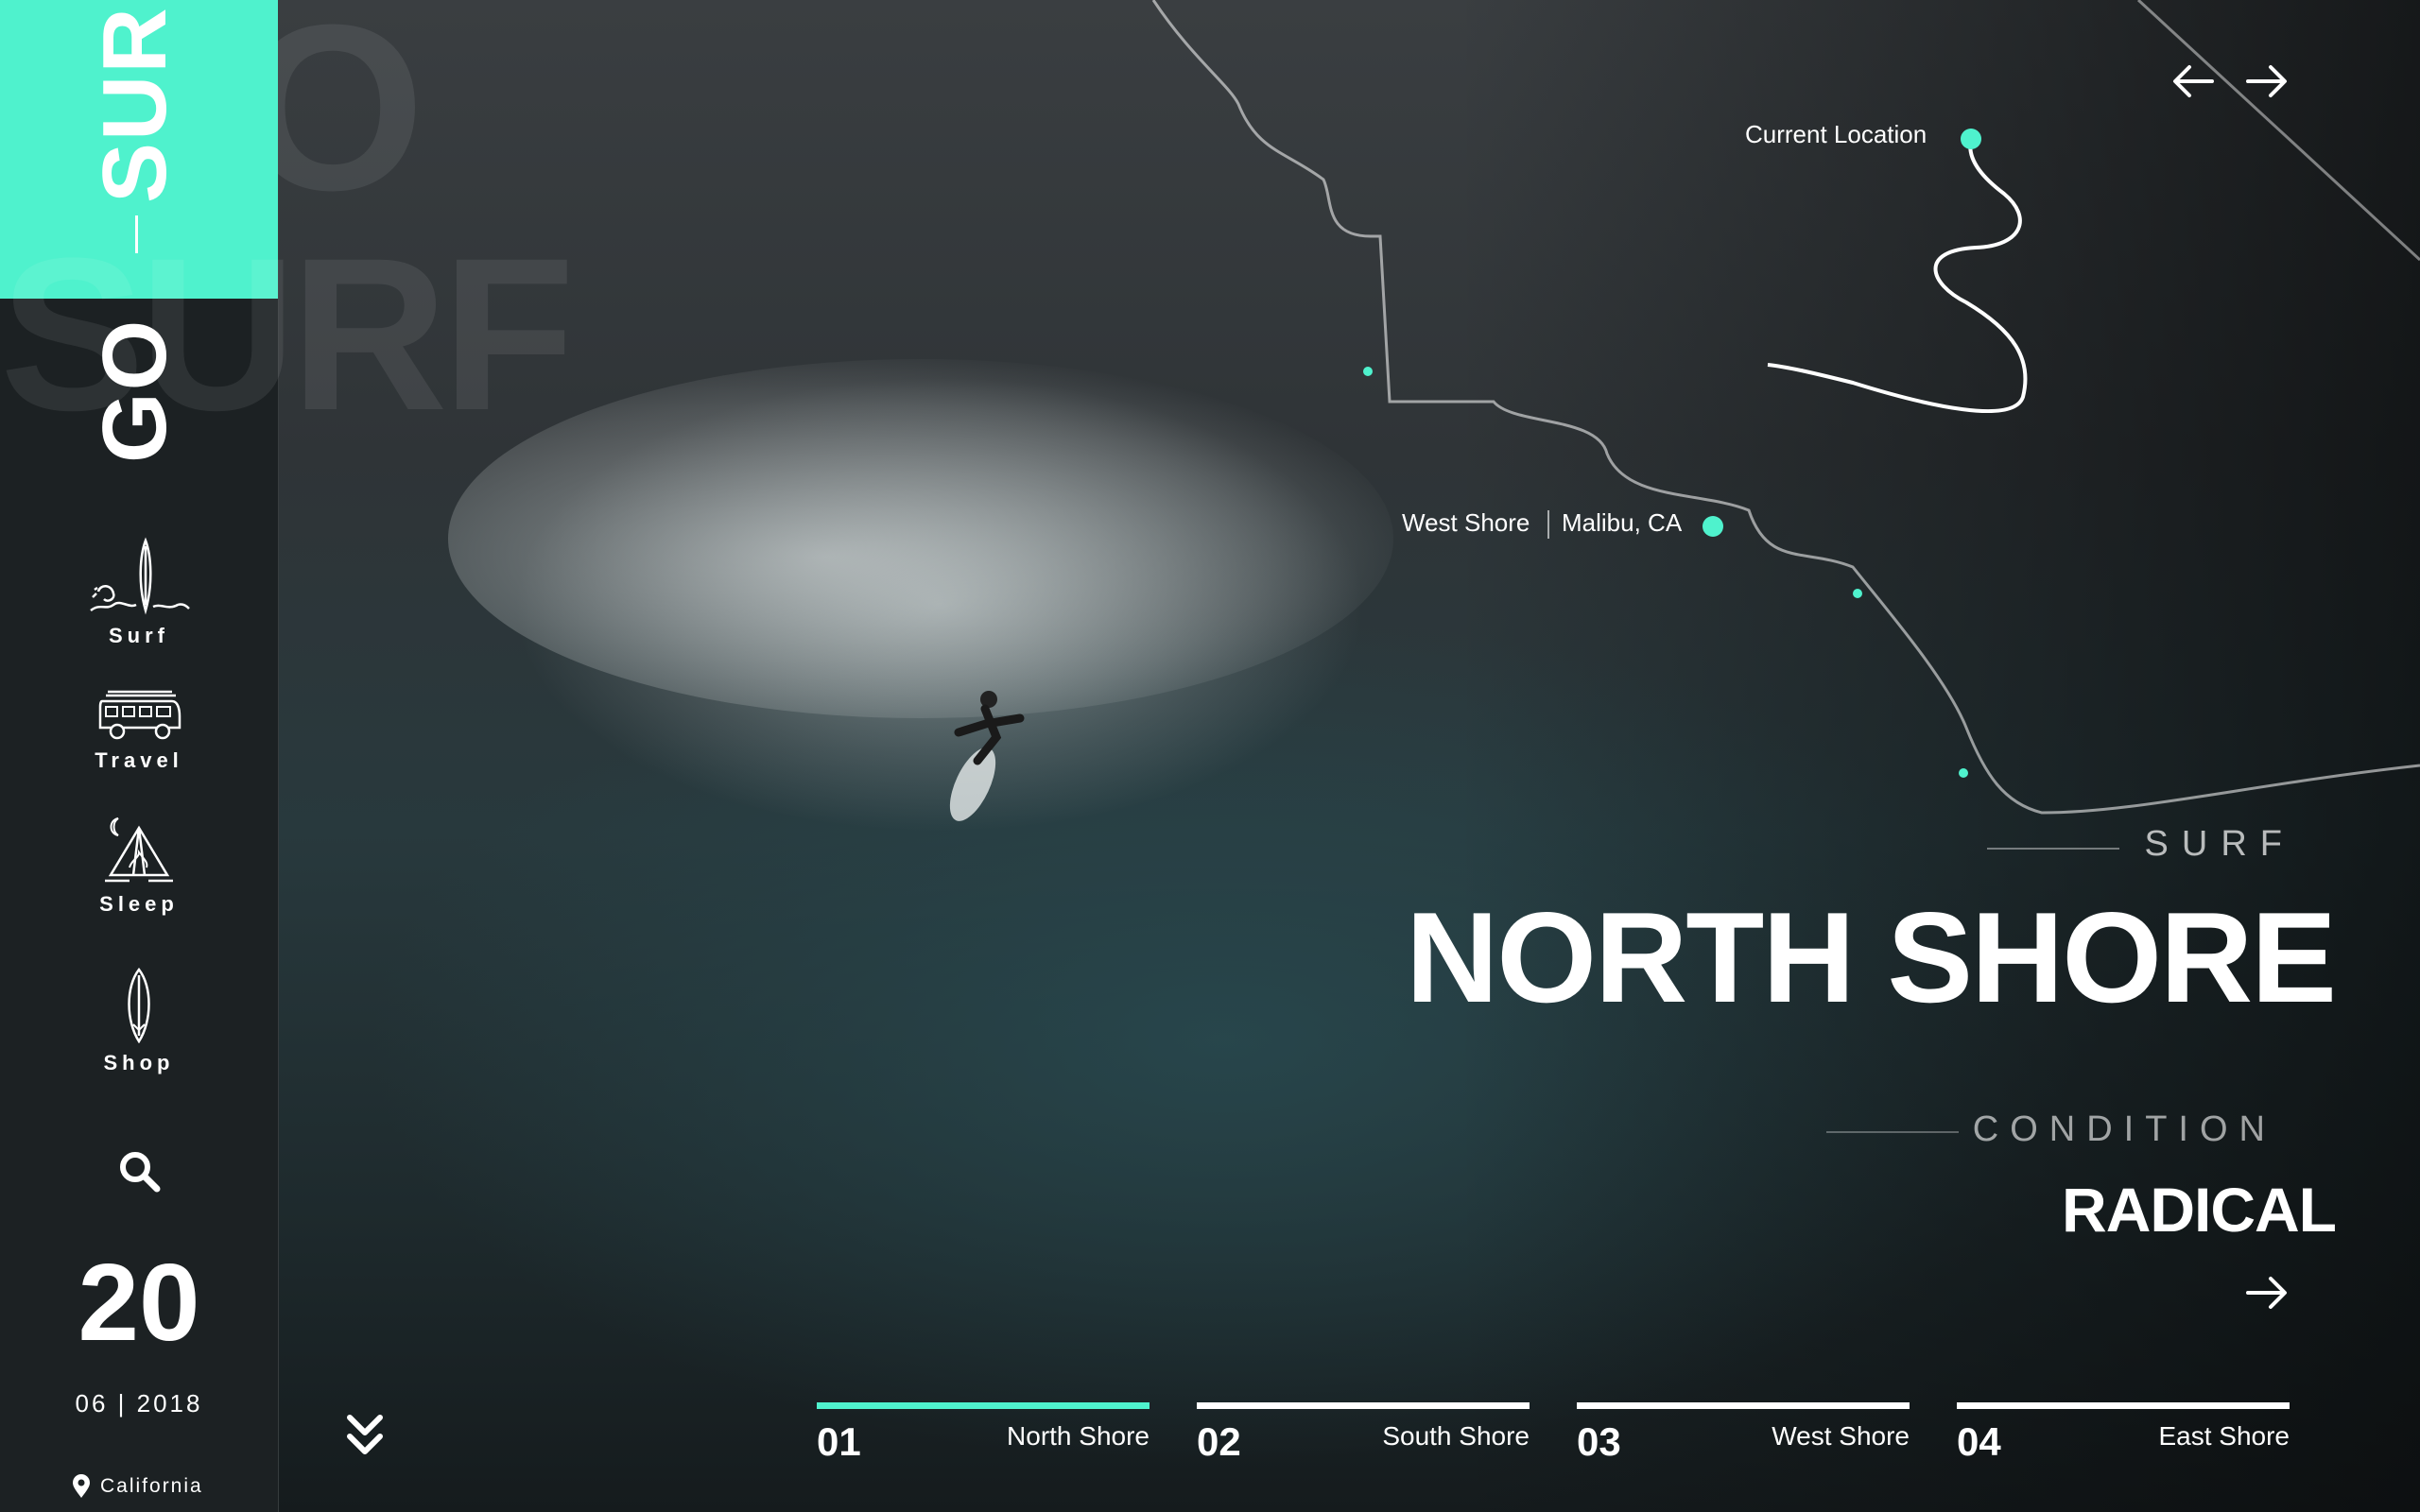  What do you see at coordinates (1599, 1441) in the screenshot?
I see `tab-number: 03` at bounding box center [1599, 1441].